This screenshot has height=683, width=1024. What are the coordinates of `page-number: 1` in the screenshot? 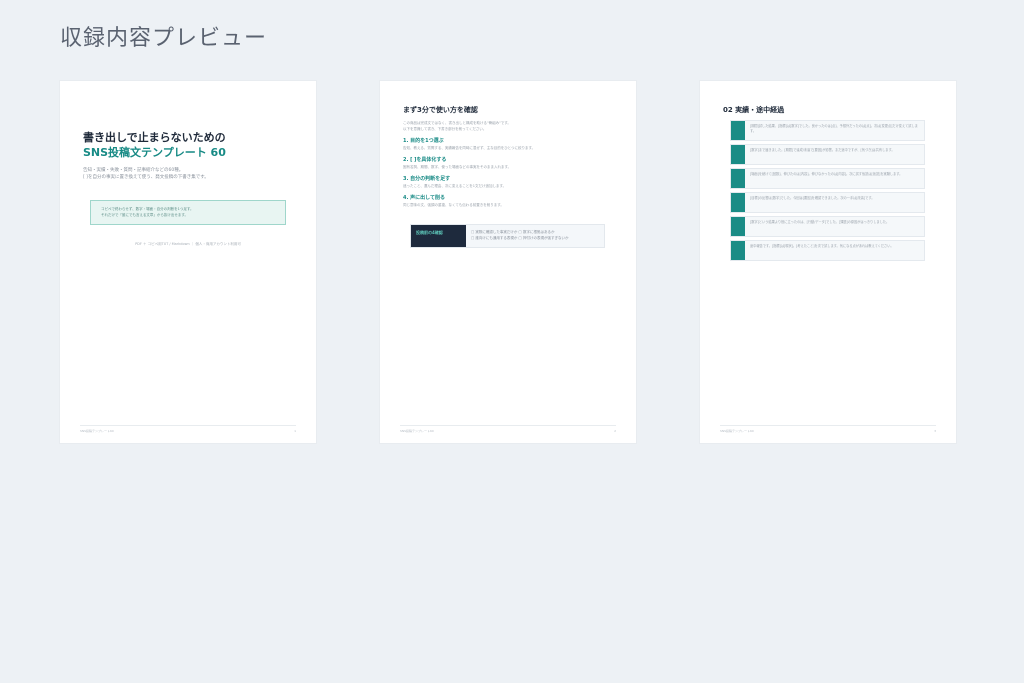 It's located at (295, 431).